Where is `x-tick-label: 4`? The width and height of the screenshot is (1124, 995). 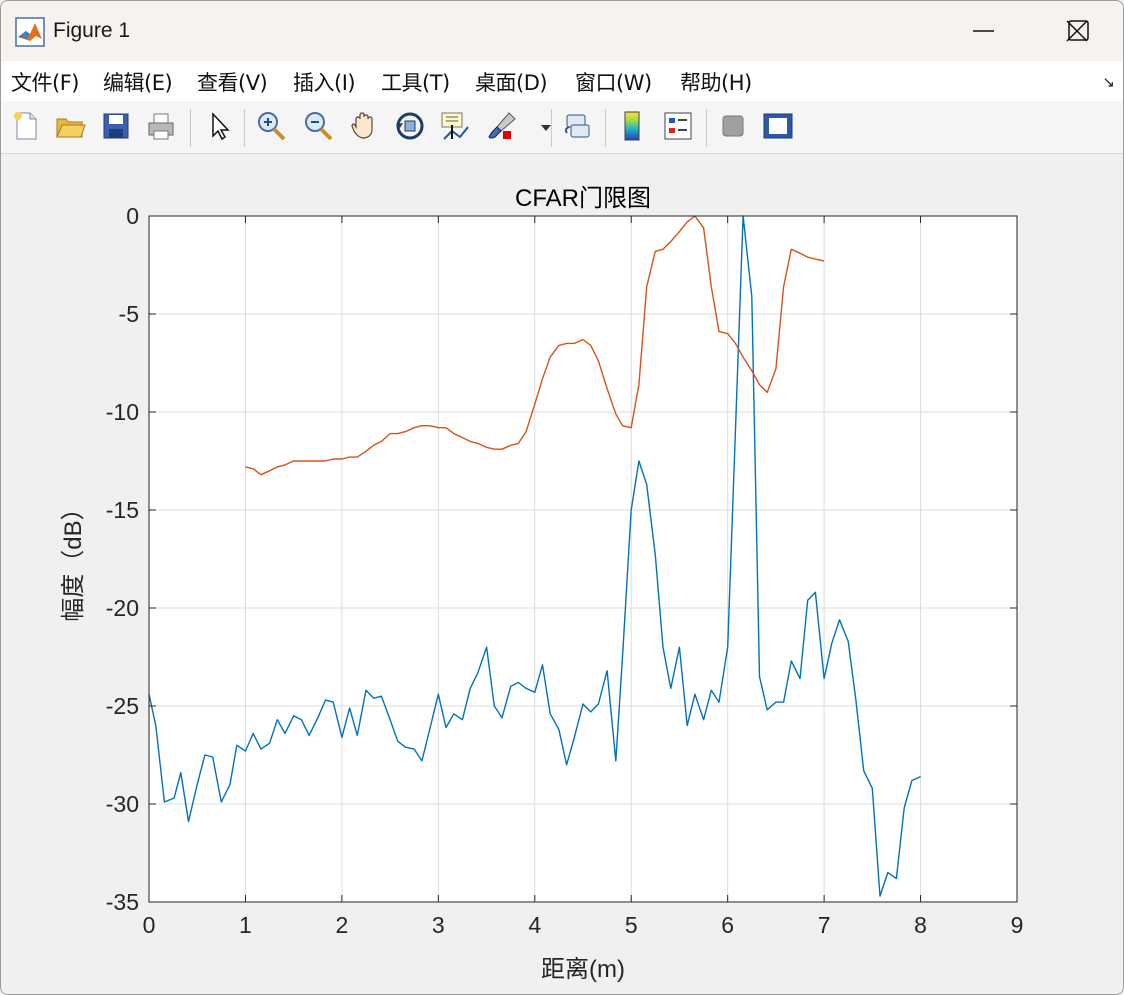
x-tick-label: 4 is located at coordinates (534, 925).